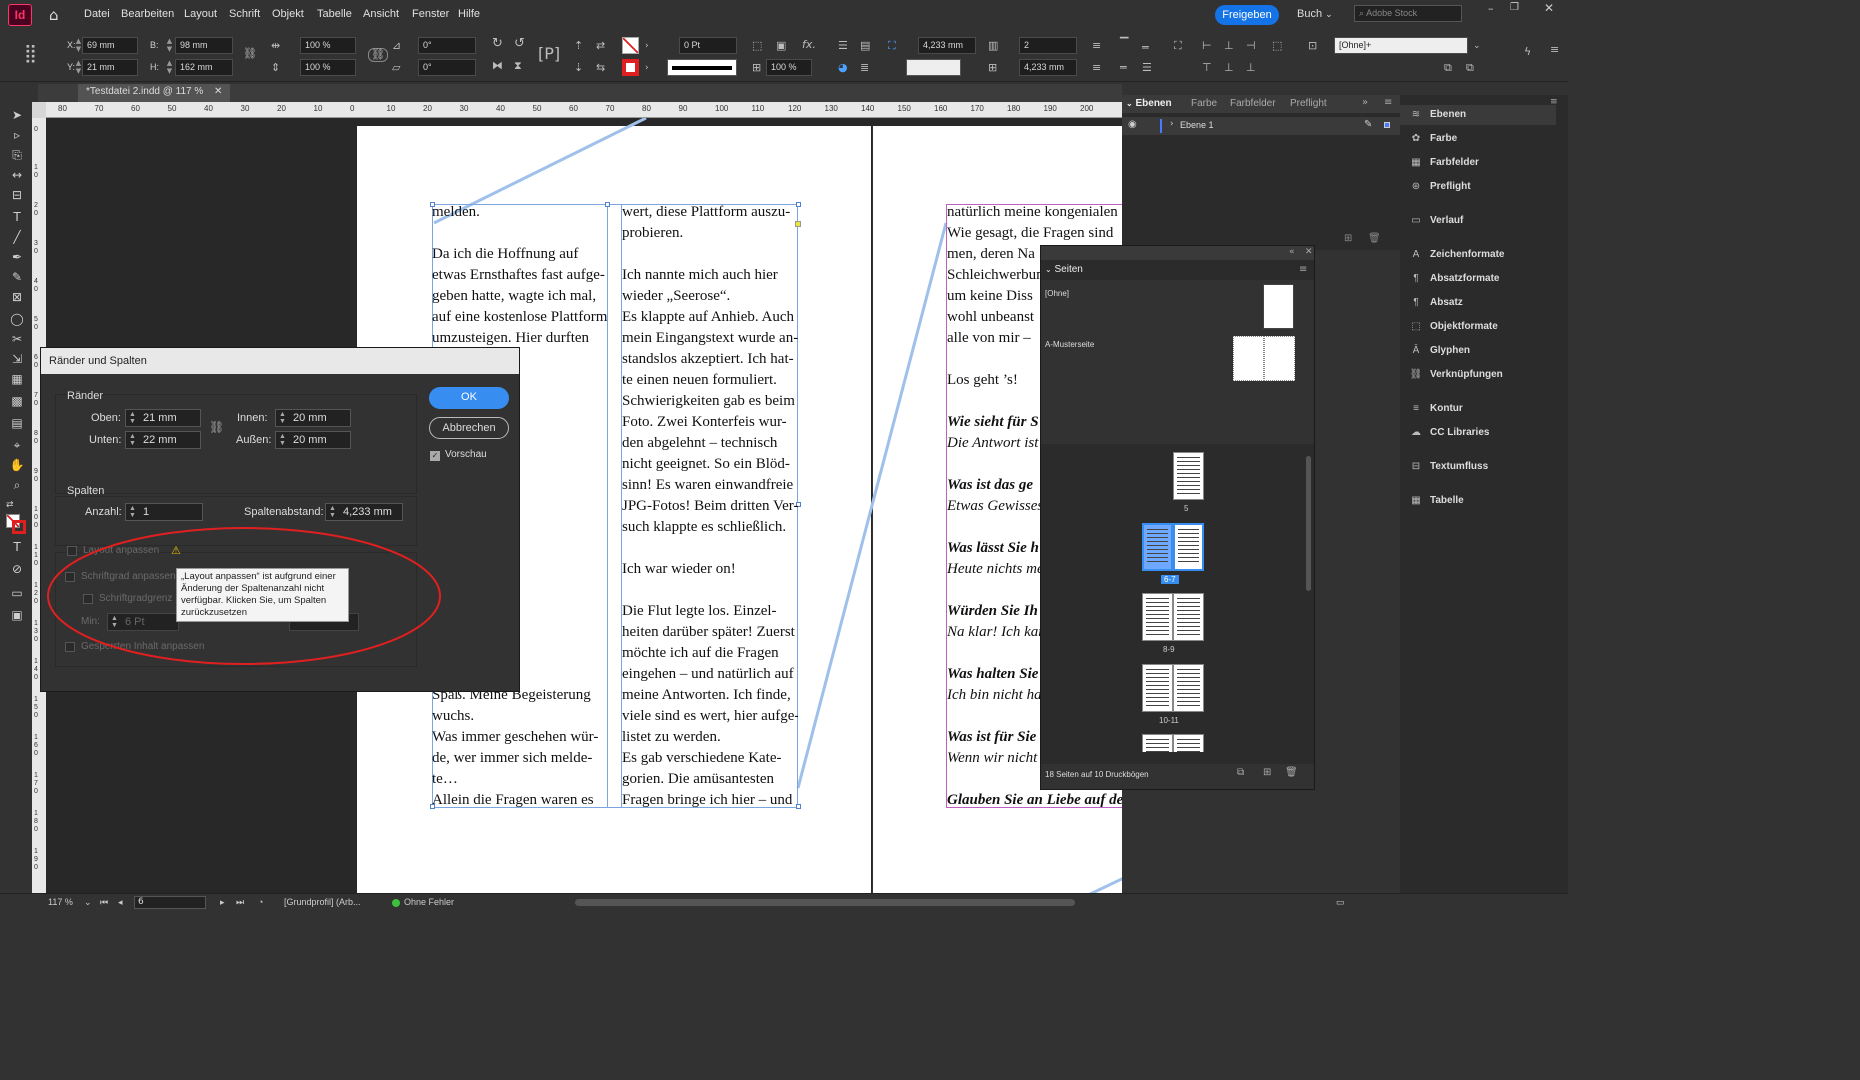 Image resolution: width=1860 pixels, height=1080 pixels. I want to click on menu-layout: Layout, so click(200, 14).